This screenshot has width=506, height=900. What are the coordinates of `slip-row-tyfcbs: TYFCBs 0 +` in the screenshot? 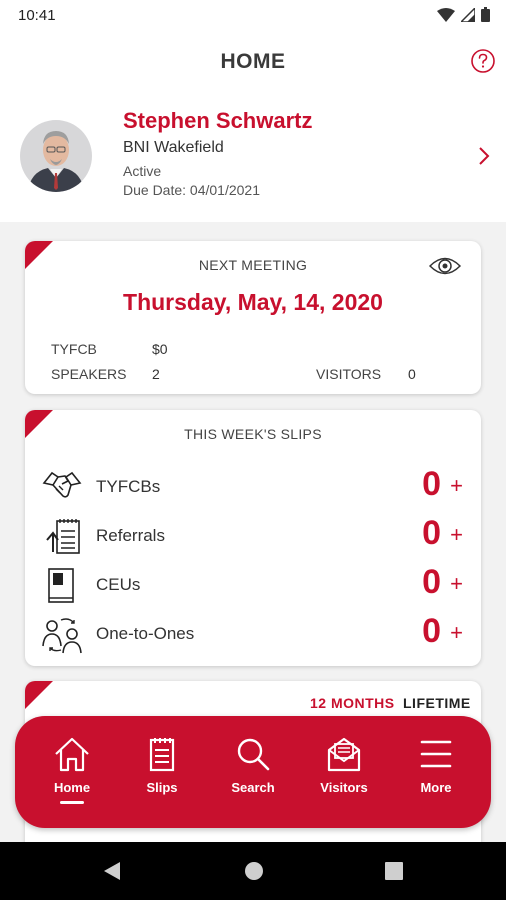 It's located at (253, 487).